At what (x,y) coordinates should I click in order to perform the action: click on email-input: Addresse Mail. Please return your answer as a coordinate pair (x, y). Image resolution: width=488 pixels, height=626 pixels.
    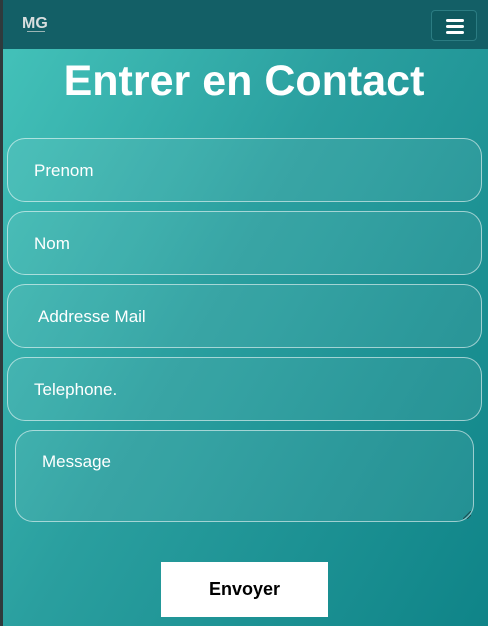
    Looking at the image, I should click on (244, 316).